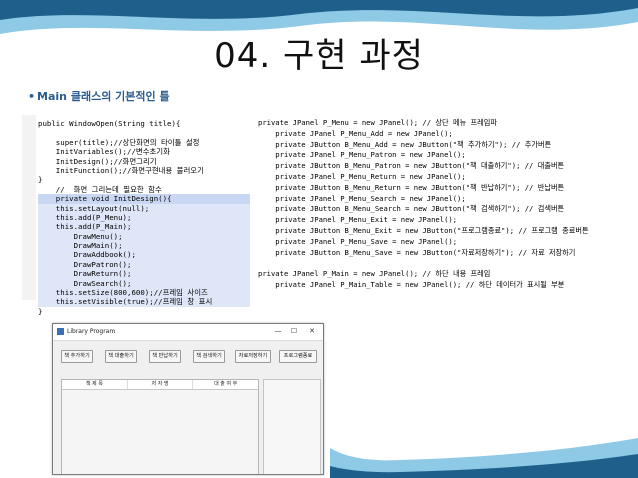 This screenshot has width=638, height=478. I want to click on code-line: InitFunction();//화면구현내용 불러오기, so click(121, 170).